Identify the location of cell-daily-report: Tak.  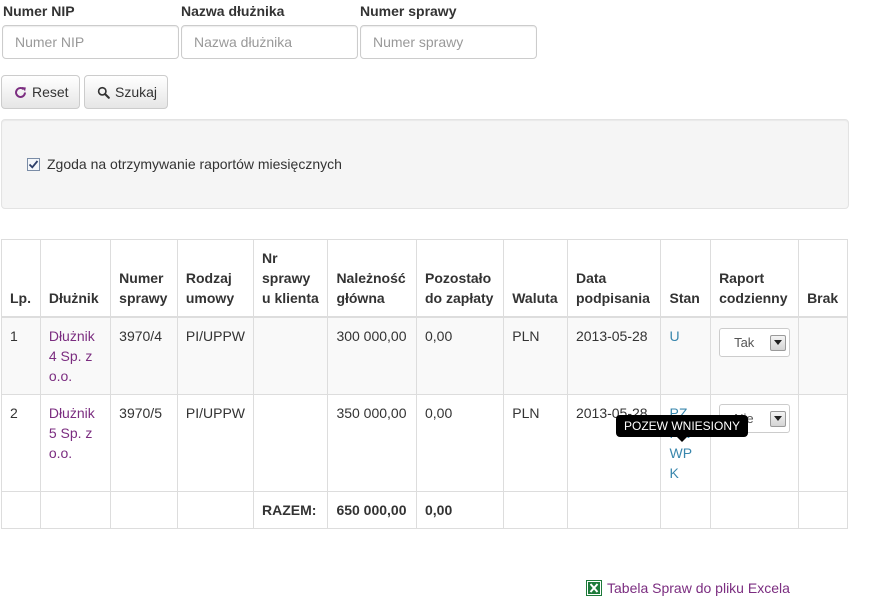
(755, 355).